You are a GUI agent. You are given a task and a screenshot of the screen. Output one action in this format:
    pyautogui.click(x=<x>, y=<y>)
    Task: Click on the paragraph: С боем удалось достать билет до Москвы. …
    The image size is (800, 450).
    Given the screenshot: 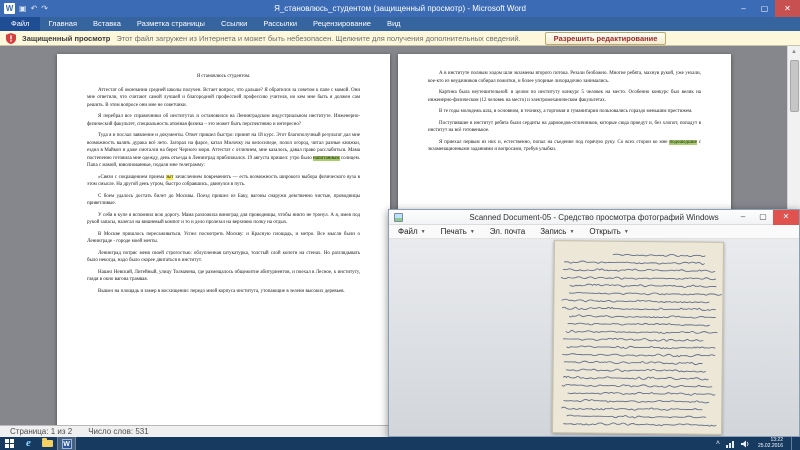 What is the action you would take?
    pyautogui.click(x=223, y=200)
    